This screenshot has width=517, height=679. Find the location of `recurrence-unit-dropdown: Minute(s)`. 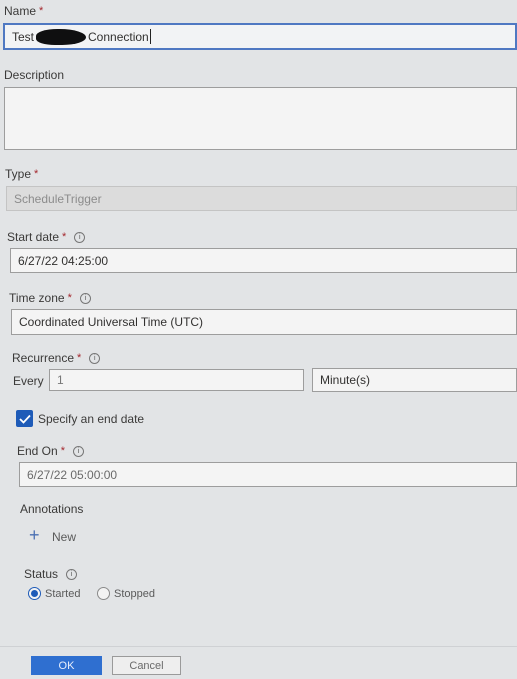

recurrence-unit-dropdown: Minute(s) is located at coordinates (414, 380).